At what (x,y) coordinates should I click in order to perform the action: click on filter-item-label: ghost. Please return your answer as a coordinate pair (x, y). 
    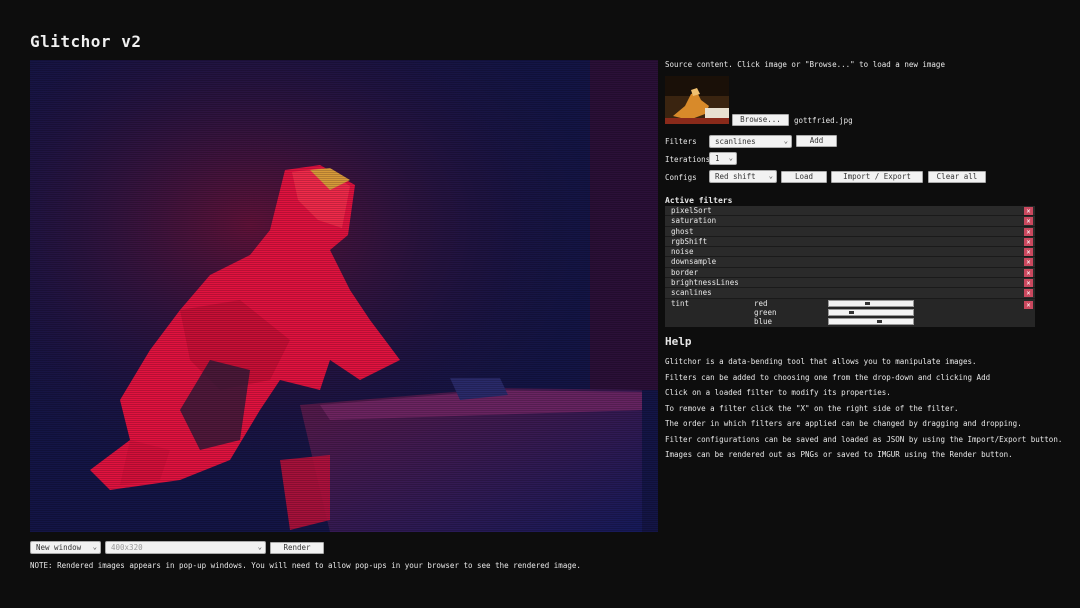
    Looking at the image, I should click on (682, 231).